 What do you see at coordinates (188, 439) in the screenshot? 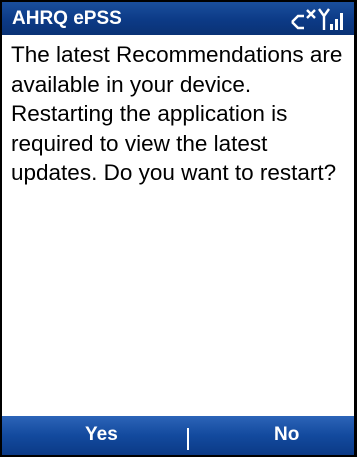
I see `softkey-separator` at bounding box center [188, 439].